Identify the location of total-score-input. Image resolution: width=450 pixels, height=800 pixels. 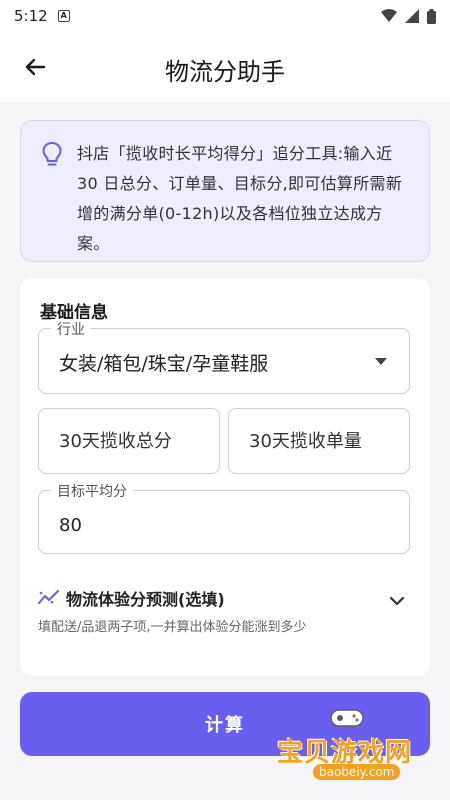
(129, 441).